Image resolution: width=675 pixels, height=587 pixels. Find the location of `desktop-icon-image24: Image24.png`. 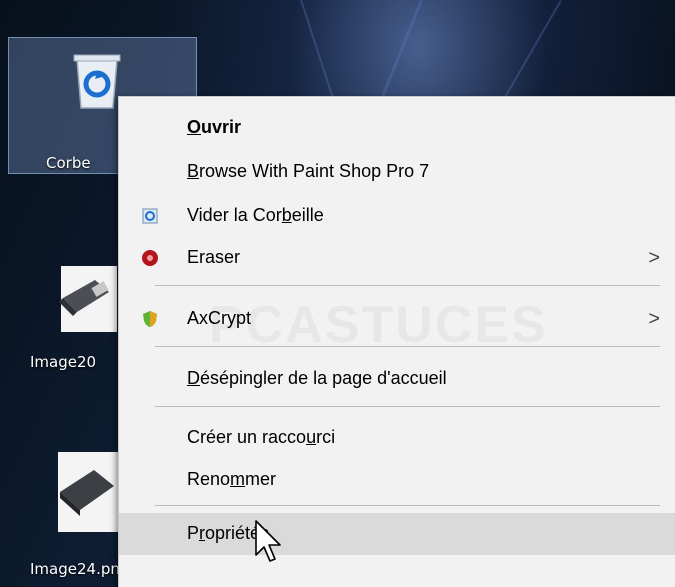

desktop-icon-image24: Image24.png is located at coordinates (79, 517).